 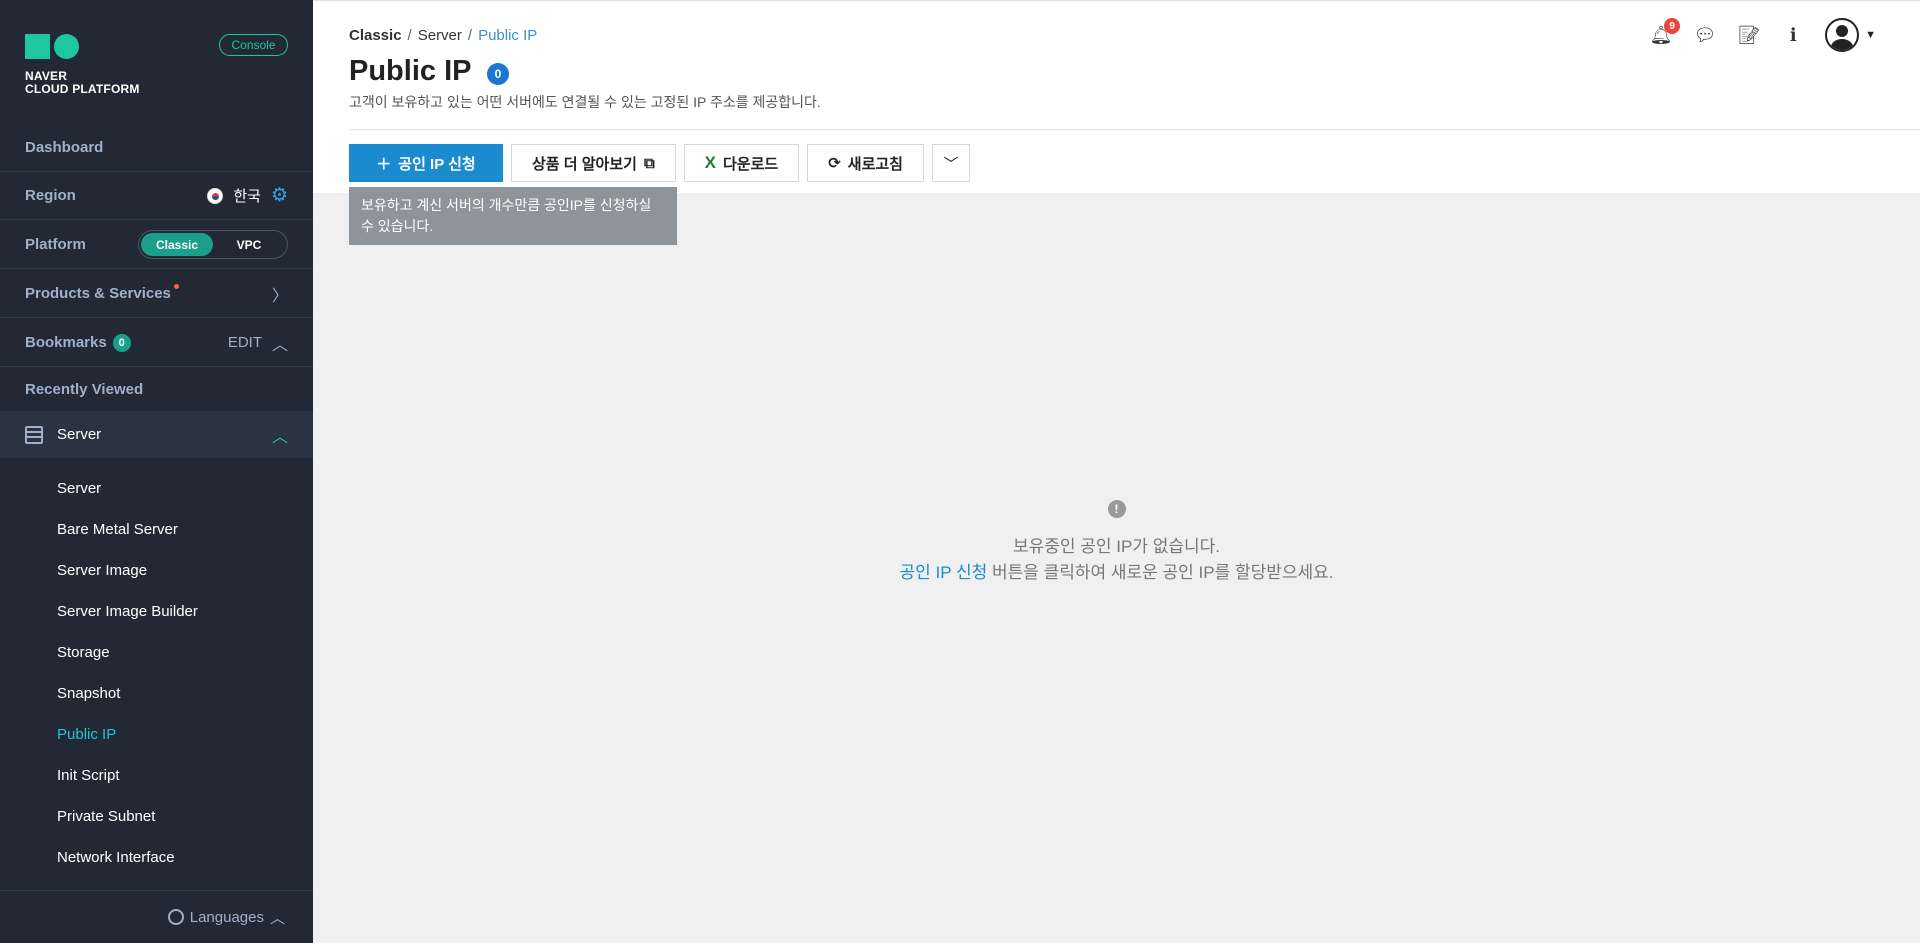 I want to click on platform-label: Platform, so click(x=55, y=244).